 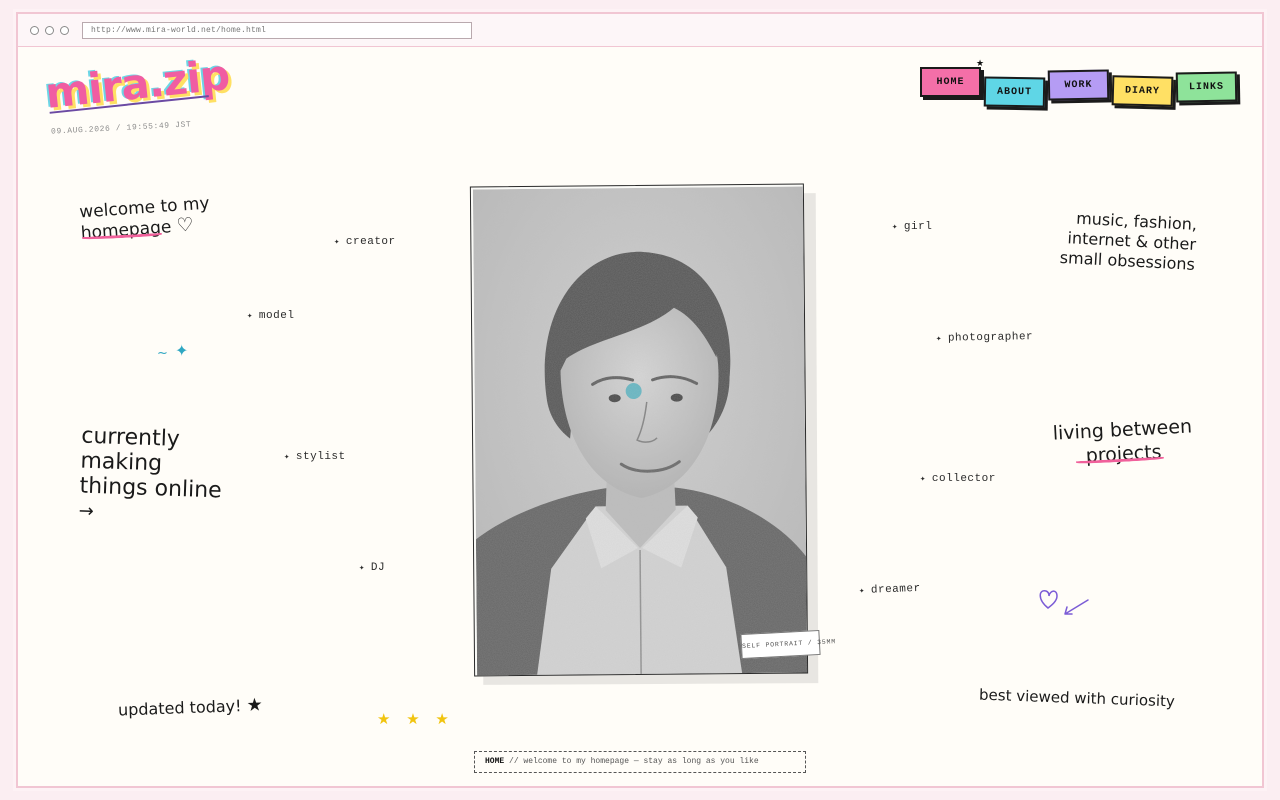 I want to click on heart-icon: ♡, so click(x=185, y=225).